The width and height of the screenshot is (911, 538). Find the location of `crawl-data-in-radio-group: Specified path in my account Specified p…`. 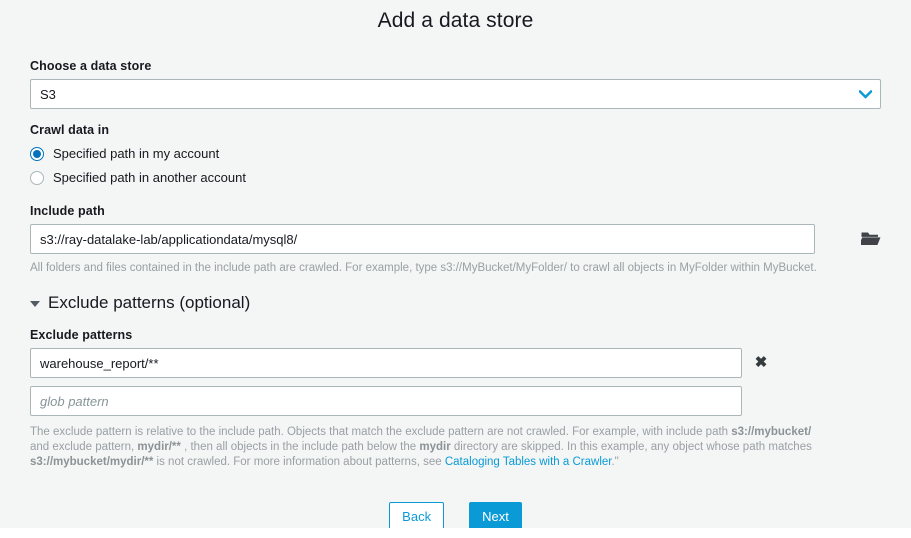

crawl-data-in-radio-group: Specified path in my account Specified p… is located at coordinates (455, 165).